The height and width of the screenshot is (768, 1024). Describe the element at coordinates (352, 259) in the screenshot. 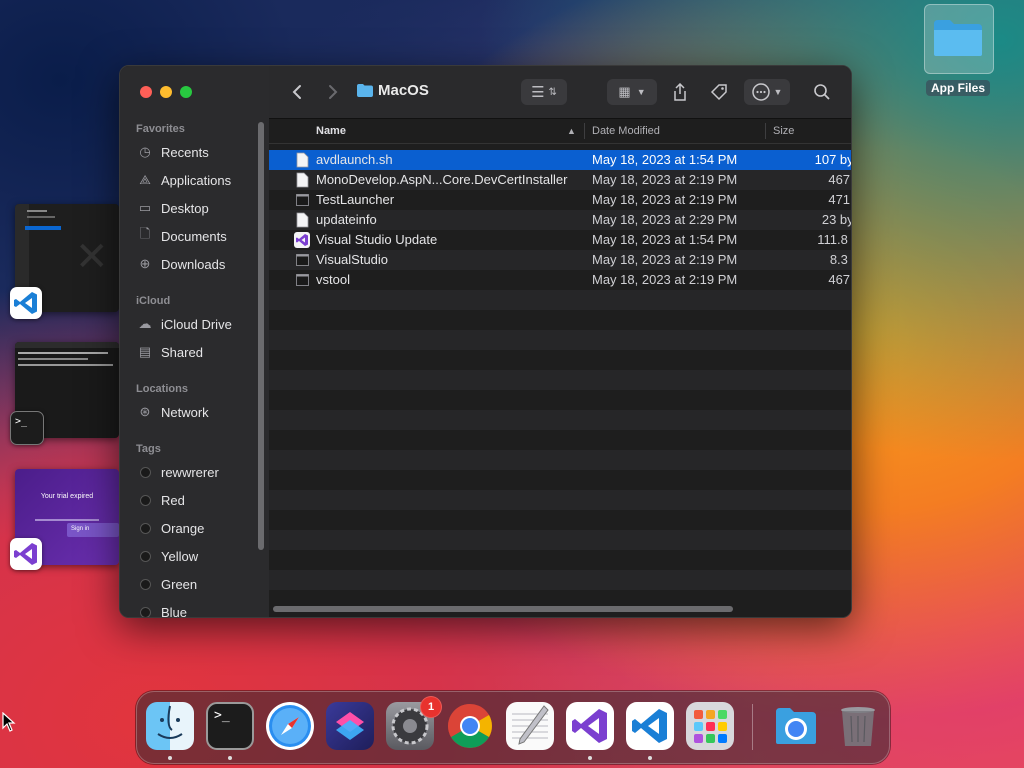

I see `file-name: VisualStudio` at that location.